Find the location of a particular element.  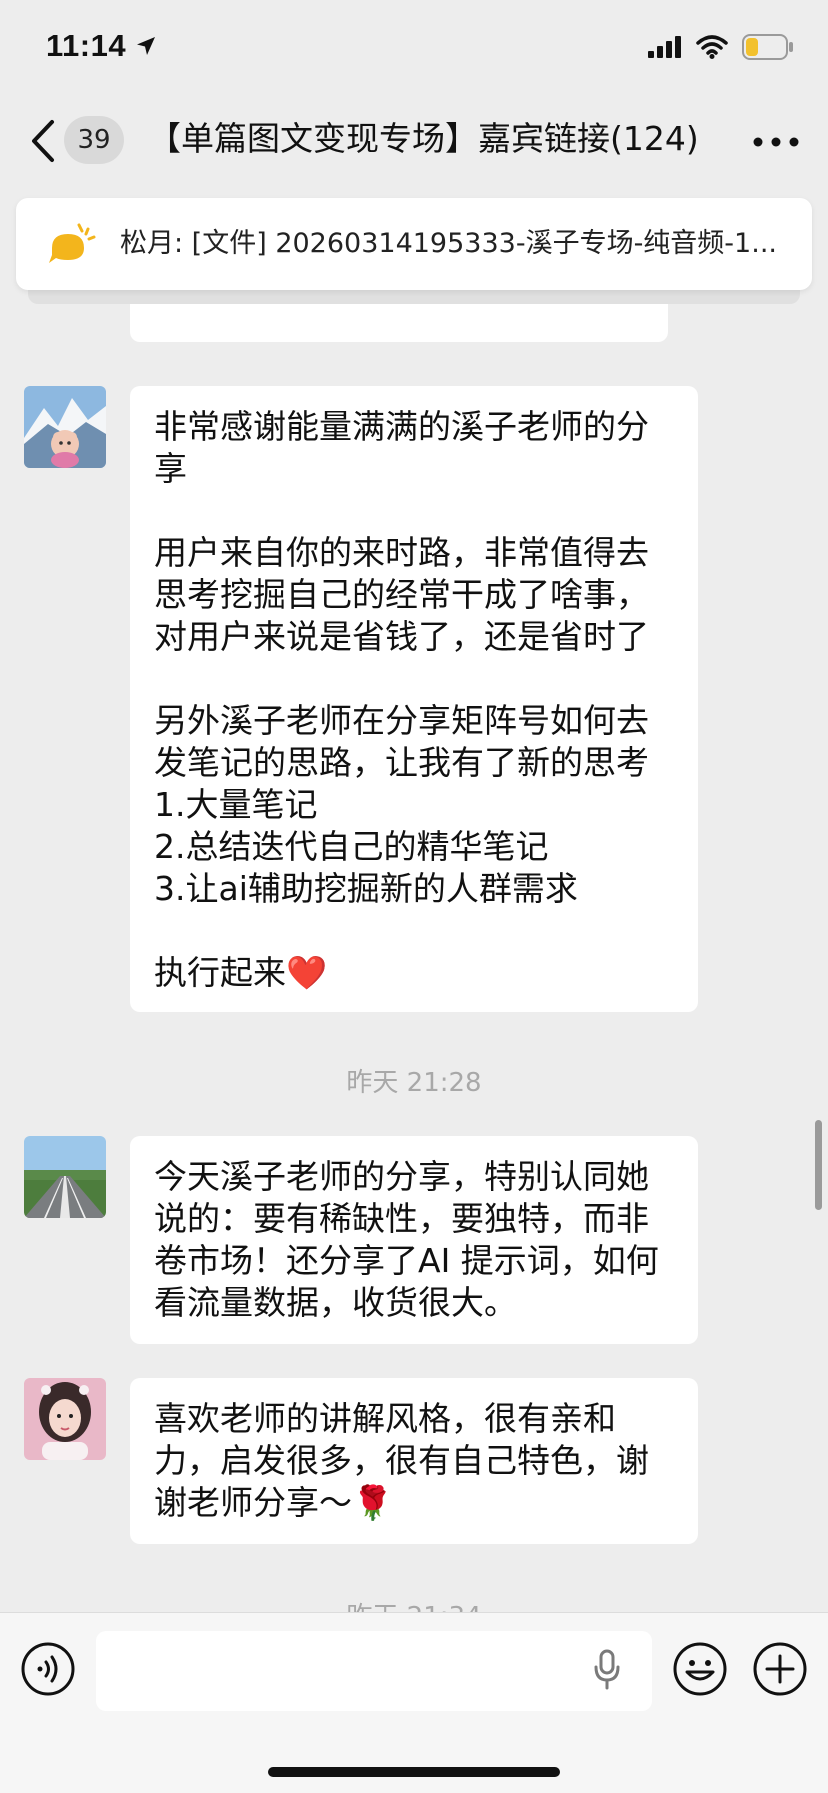

avatar-mountain-image is located at coordinates (65, 427).